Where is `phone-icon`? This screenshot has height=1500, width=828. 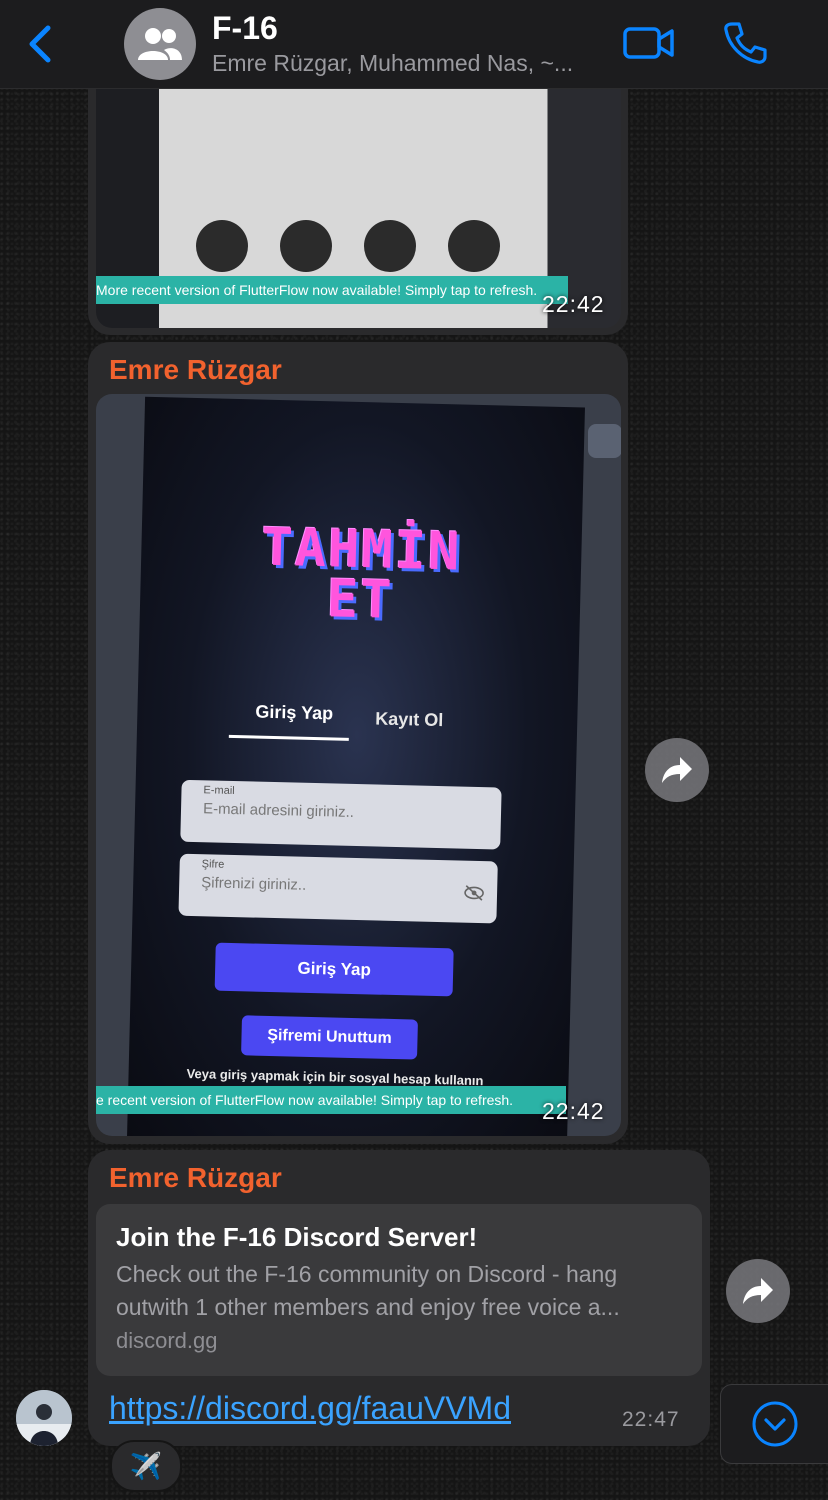
phone-icon is located at coordinates (745, 43).